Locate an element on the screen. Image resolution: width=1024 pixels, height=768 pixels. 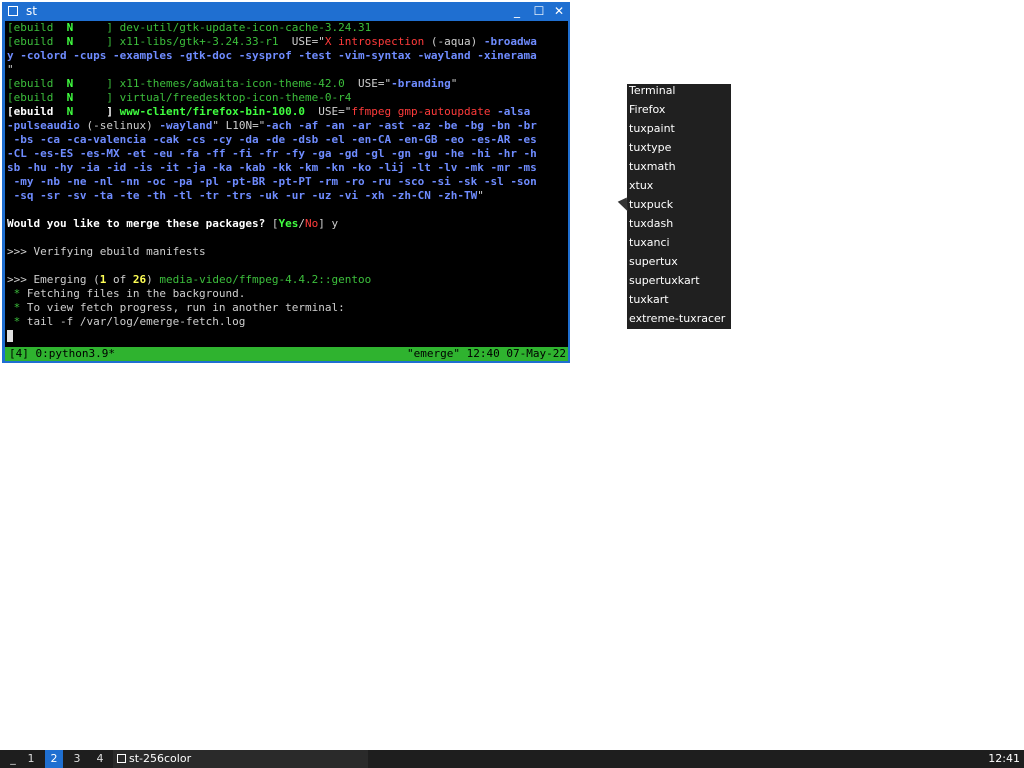
menu-item-firefox: Firefox is located at coordinates (679, 112).